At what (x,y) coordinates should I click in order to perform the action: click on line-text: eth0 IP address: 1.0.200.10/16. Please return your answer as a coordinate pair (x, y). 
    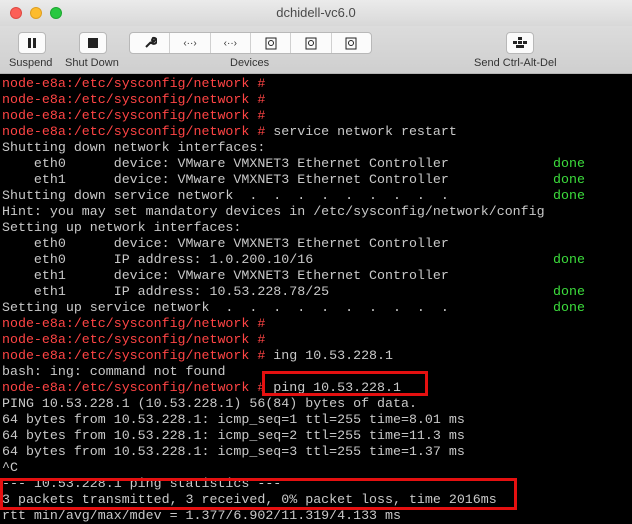
    Looking at the image, I should click on (158, 259).